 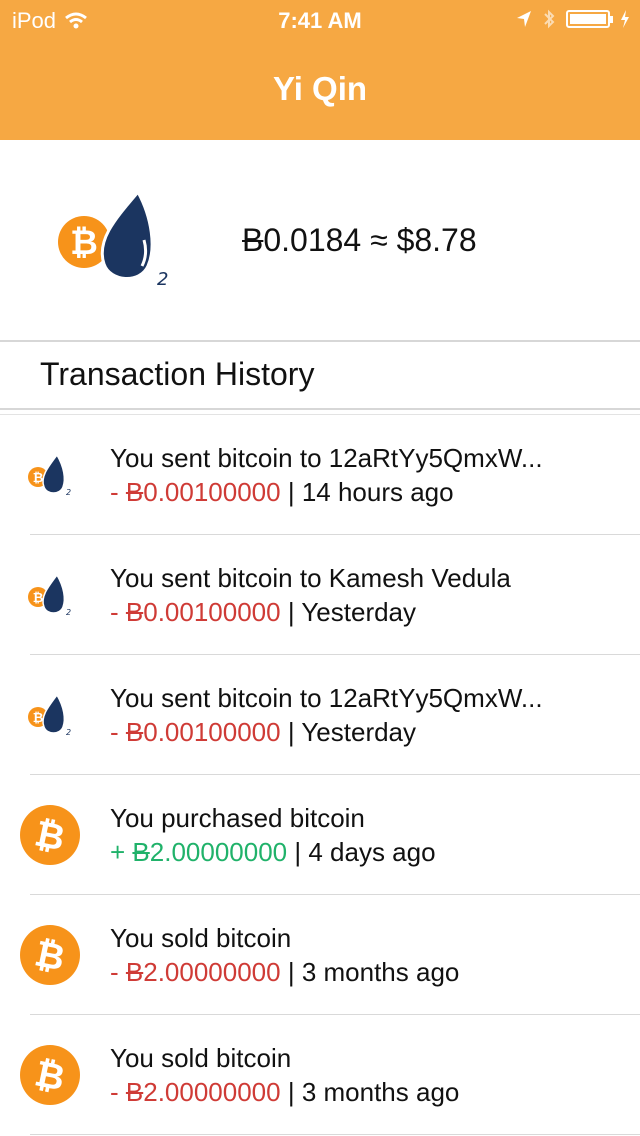 What do you see at coordinates (549, 19) in the screenshot?
I see `bluetooth-icon` at bounding box center [549, 19].